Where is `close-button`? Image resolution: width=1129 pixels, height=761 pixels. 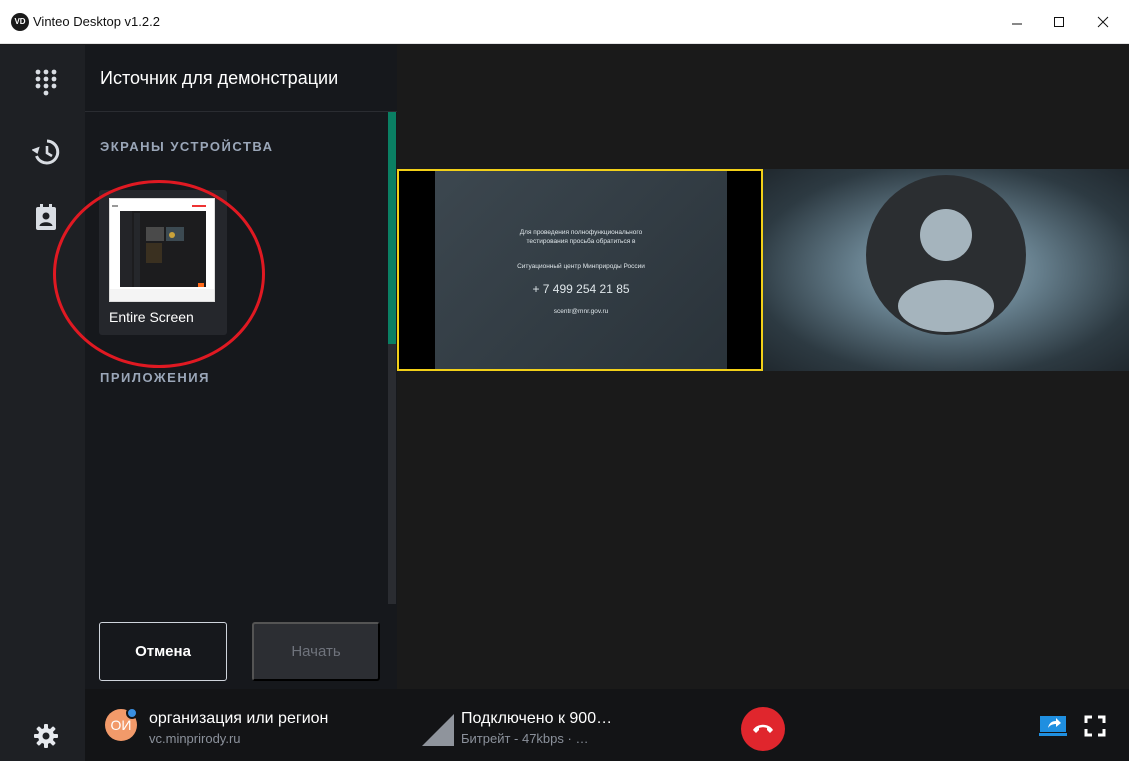
close-button is located at coordinates (1103, 22).